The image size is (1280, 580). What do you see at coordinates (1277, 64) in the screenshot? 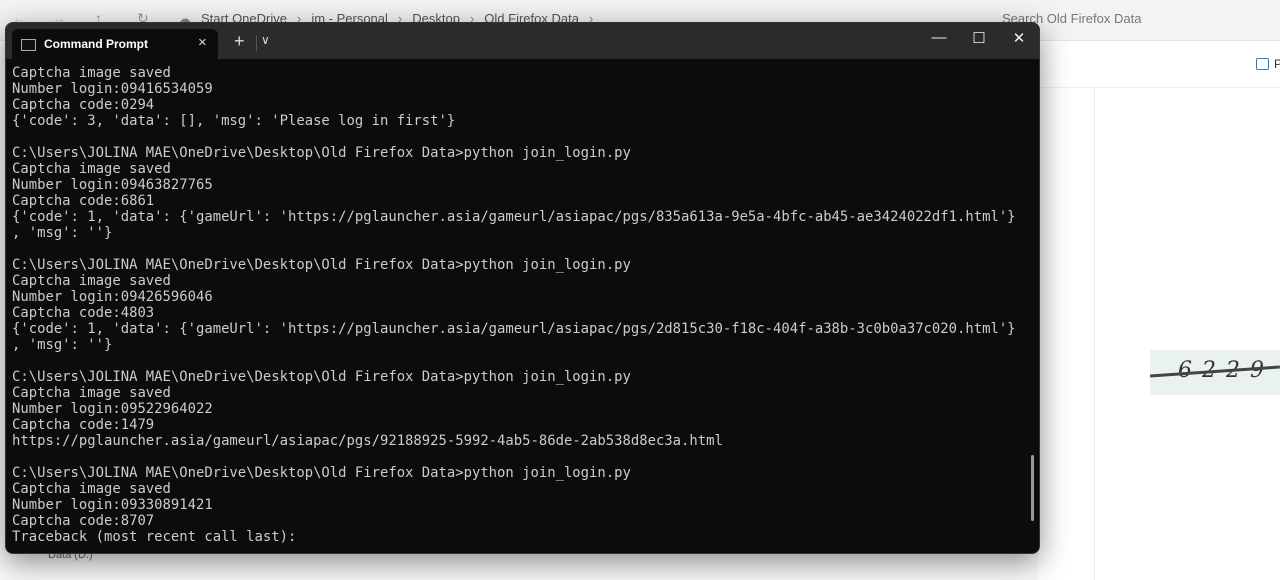
I see `preview-button-label: P` at bounding box center [1277, 64].